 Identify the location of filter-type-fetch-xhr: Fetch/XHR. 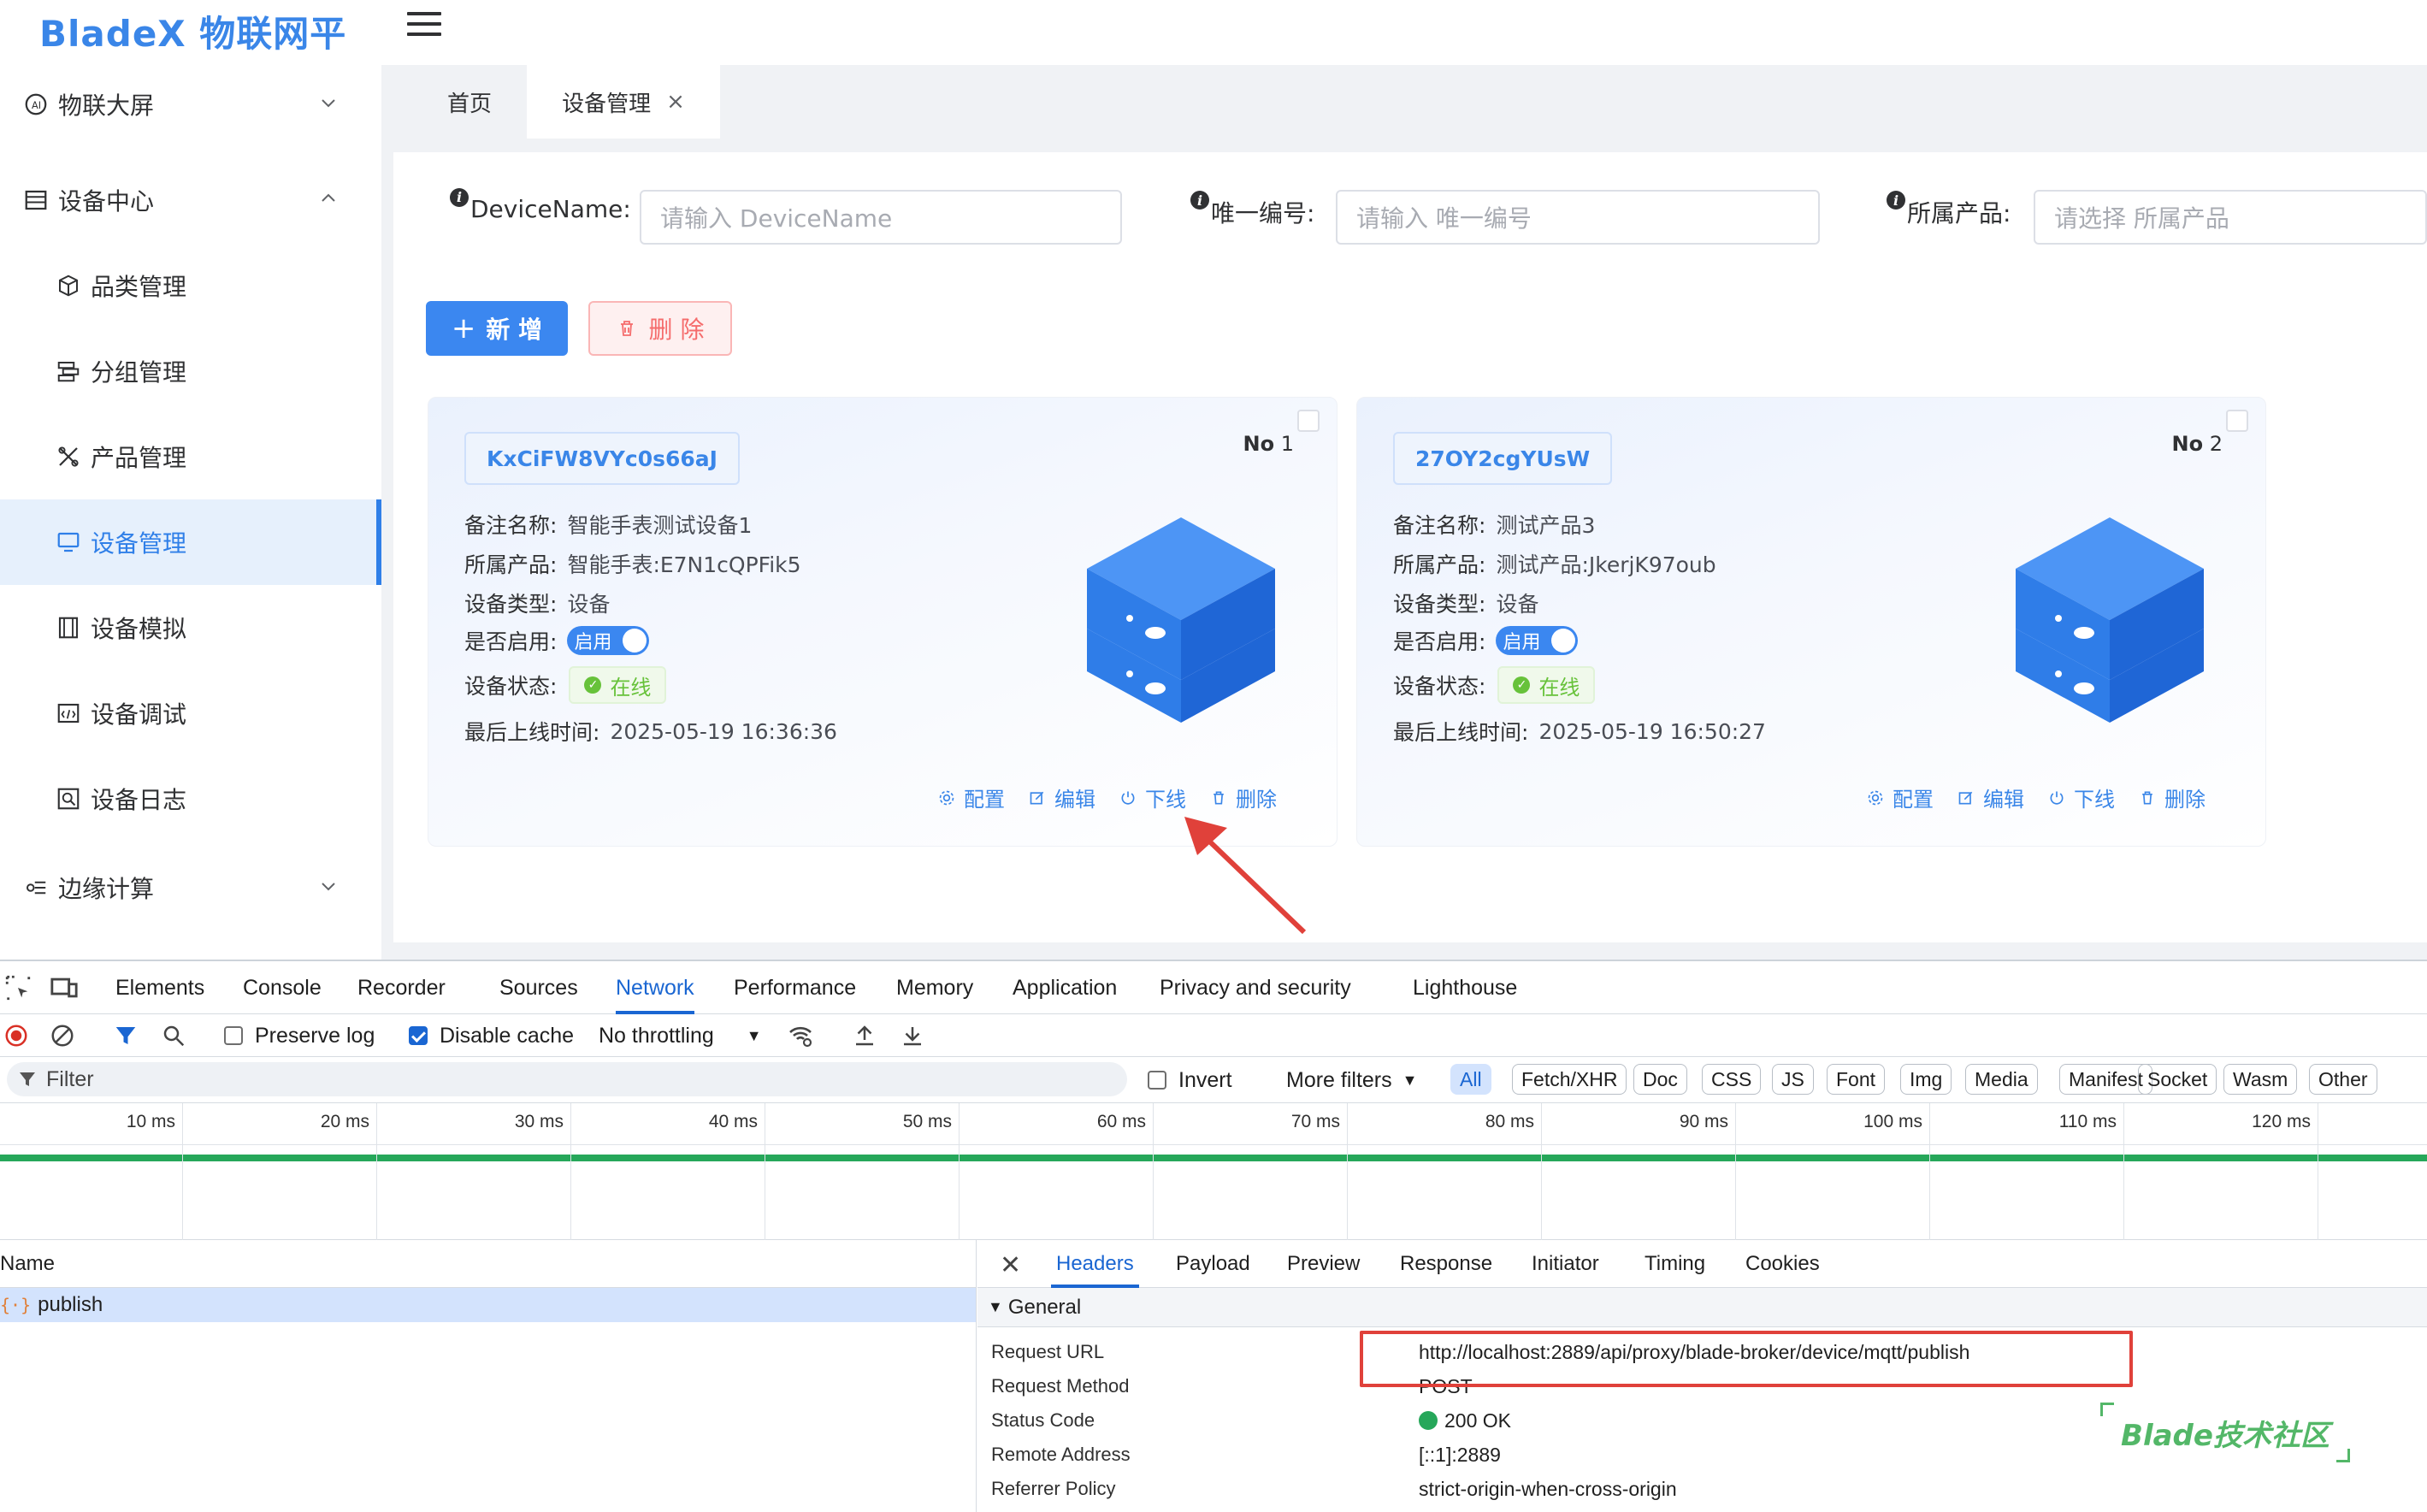
(1569, 1079).